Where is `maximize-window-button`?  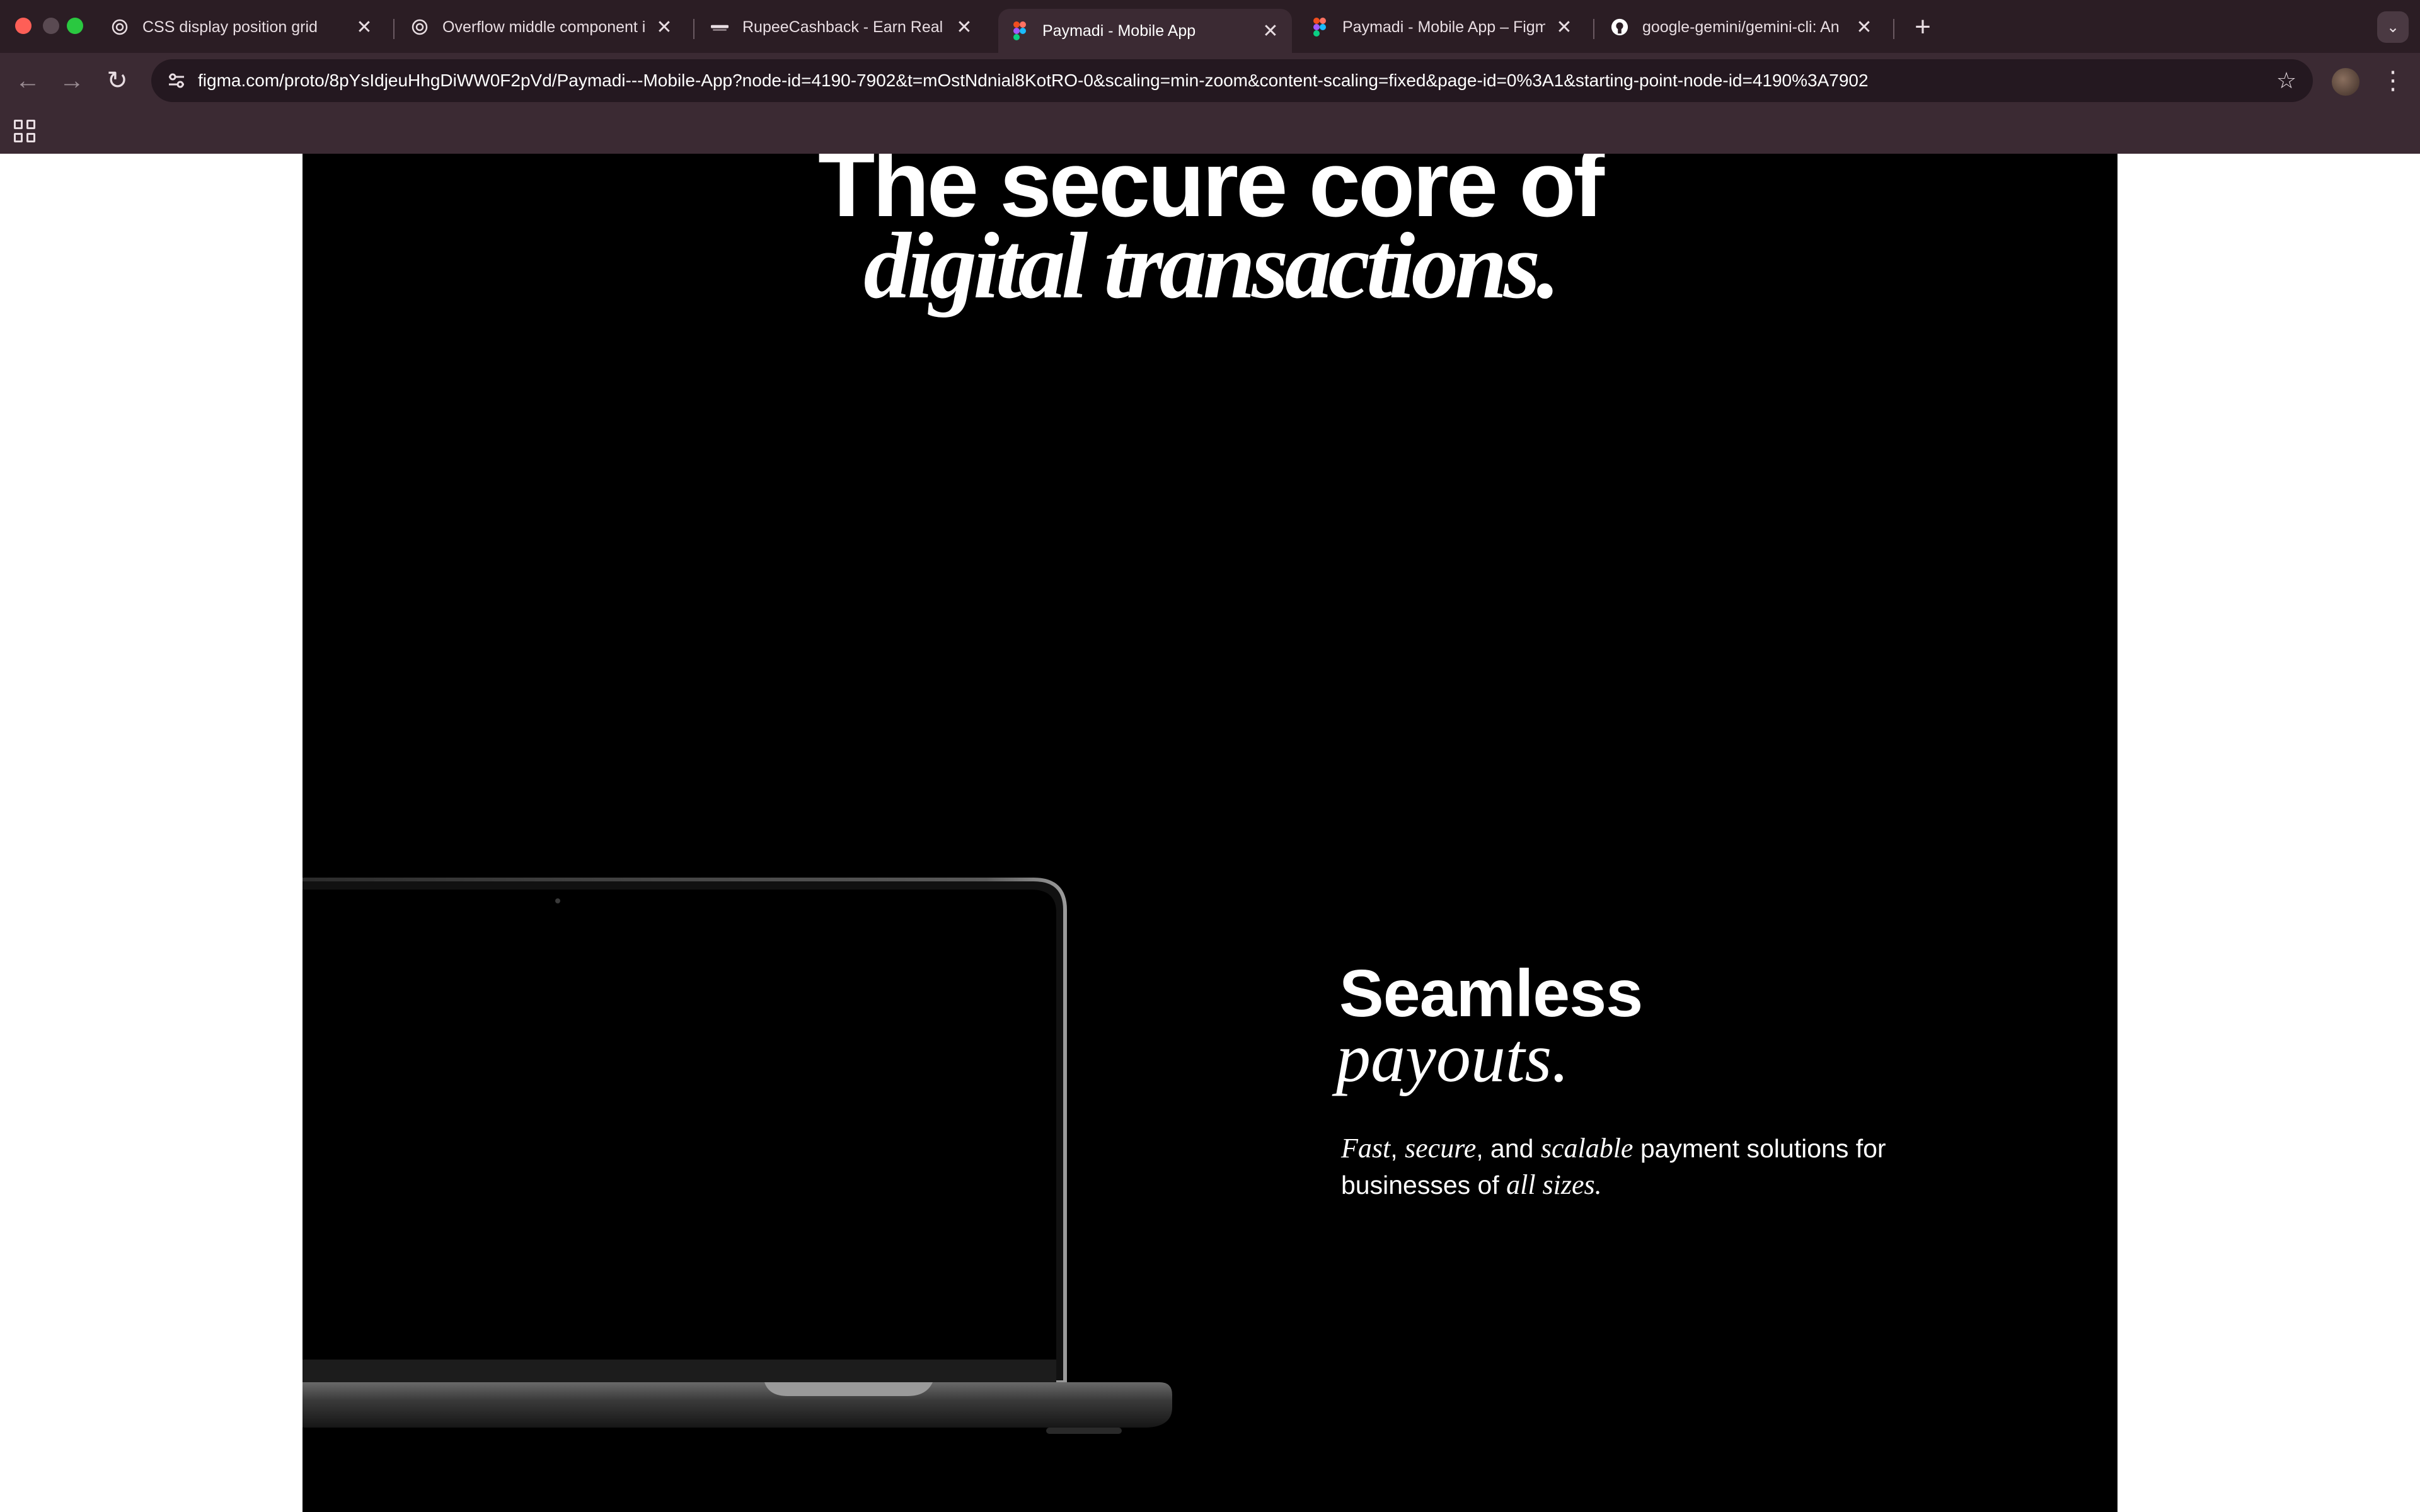
maximize-window-button is located at coordinates (75, 26).